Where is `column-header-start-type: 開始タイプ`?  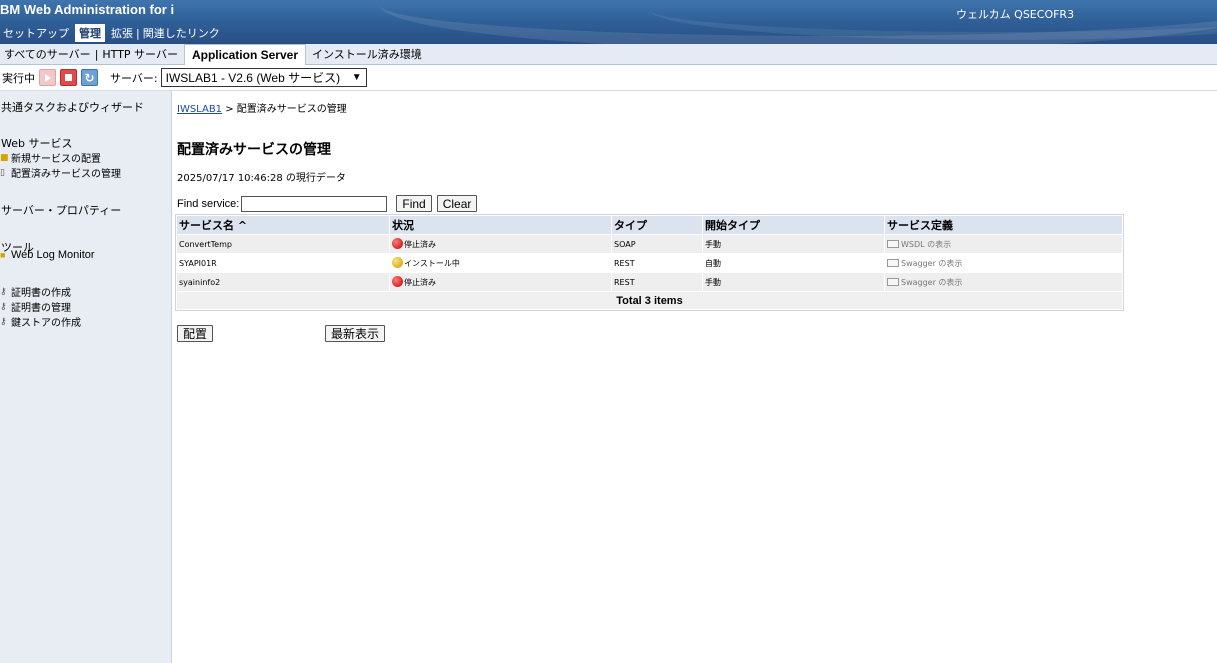 column-header-start-type: 開始タイプ is located at coordinates (793, 225).